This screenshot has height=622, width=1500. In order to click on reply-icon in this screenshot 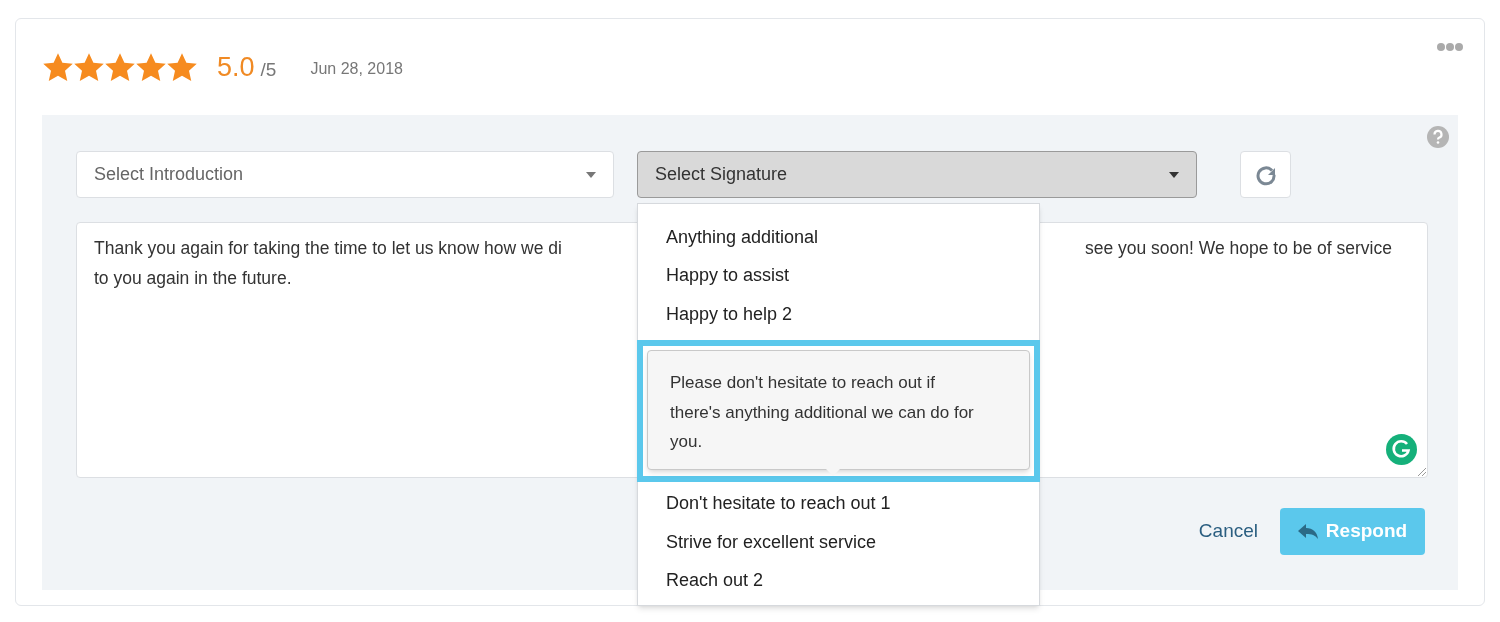, I will do `click(1307, 531)`.